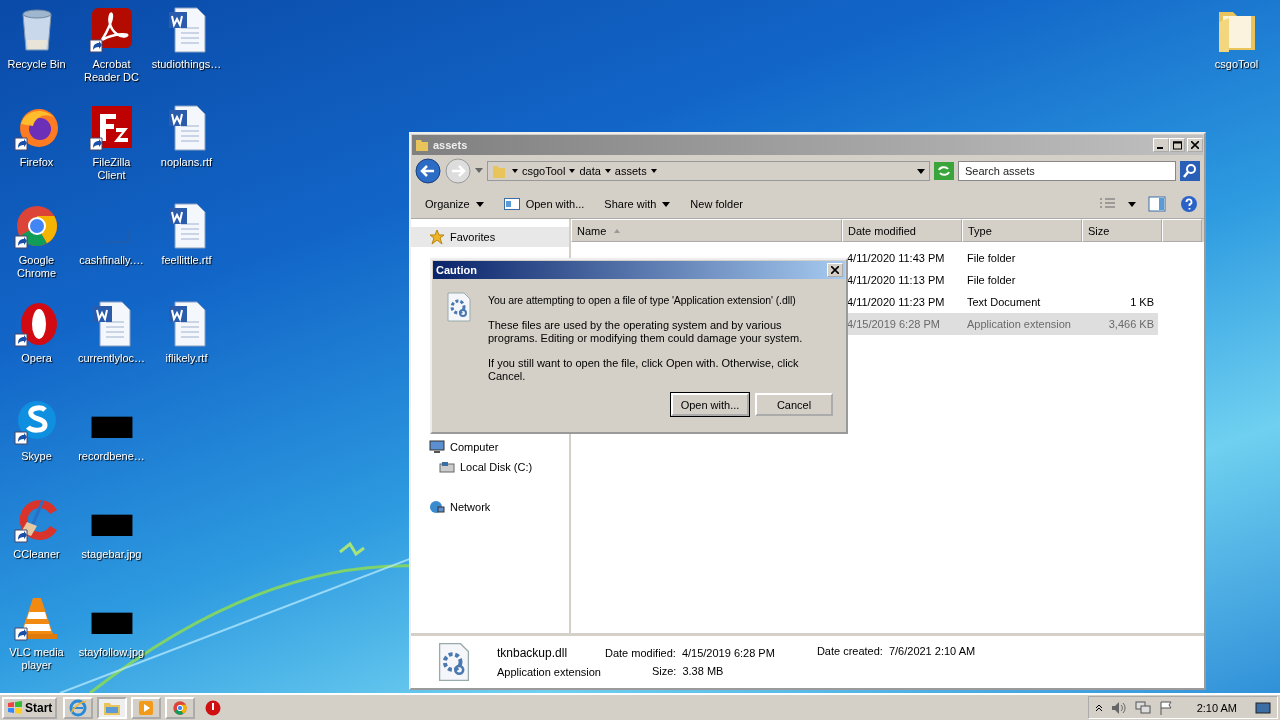  I want to click on table-cell-text: 4/11/2020 11:23 PM, so click(896, 302).